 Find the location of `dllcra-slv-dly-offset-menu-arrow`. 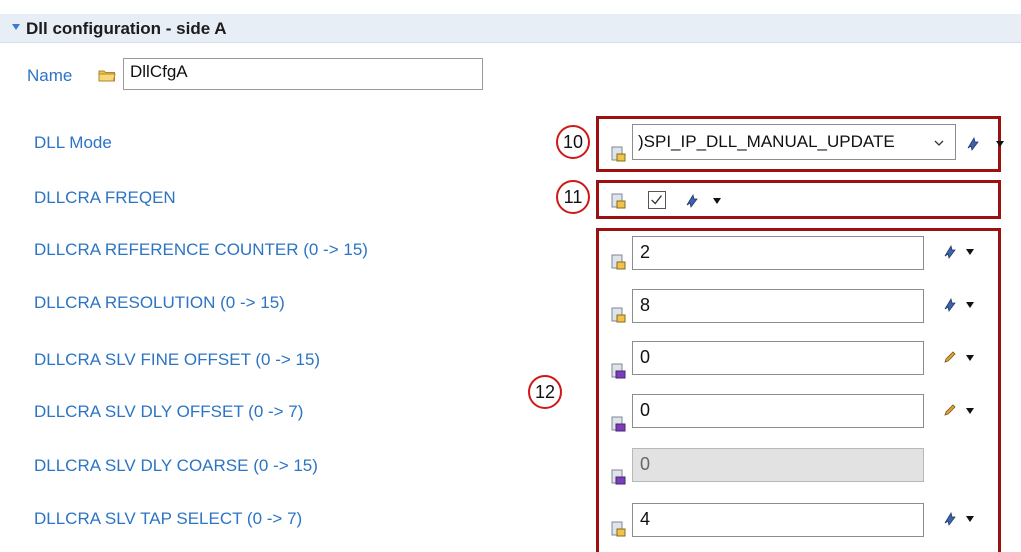

dllcra-slv-dly-offset-menu-arrow is located at coordinates (970, 411).